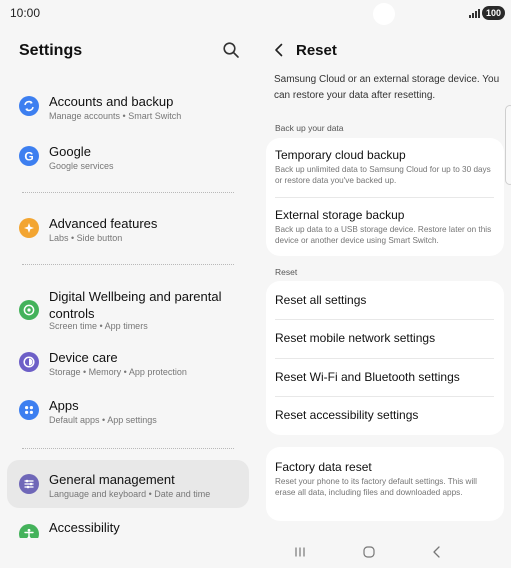 Image resolution: width=511 pixels, height=568 pixels. What do you see at coordinates (112, 479) in the screenshot?
I see `menu-item-title: General management` at bounding box center [112, 479].